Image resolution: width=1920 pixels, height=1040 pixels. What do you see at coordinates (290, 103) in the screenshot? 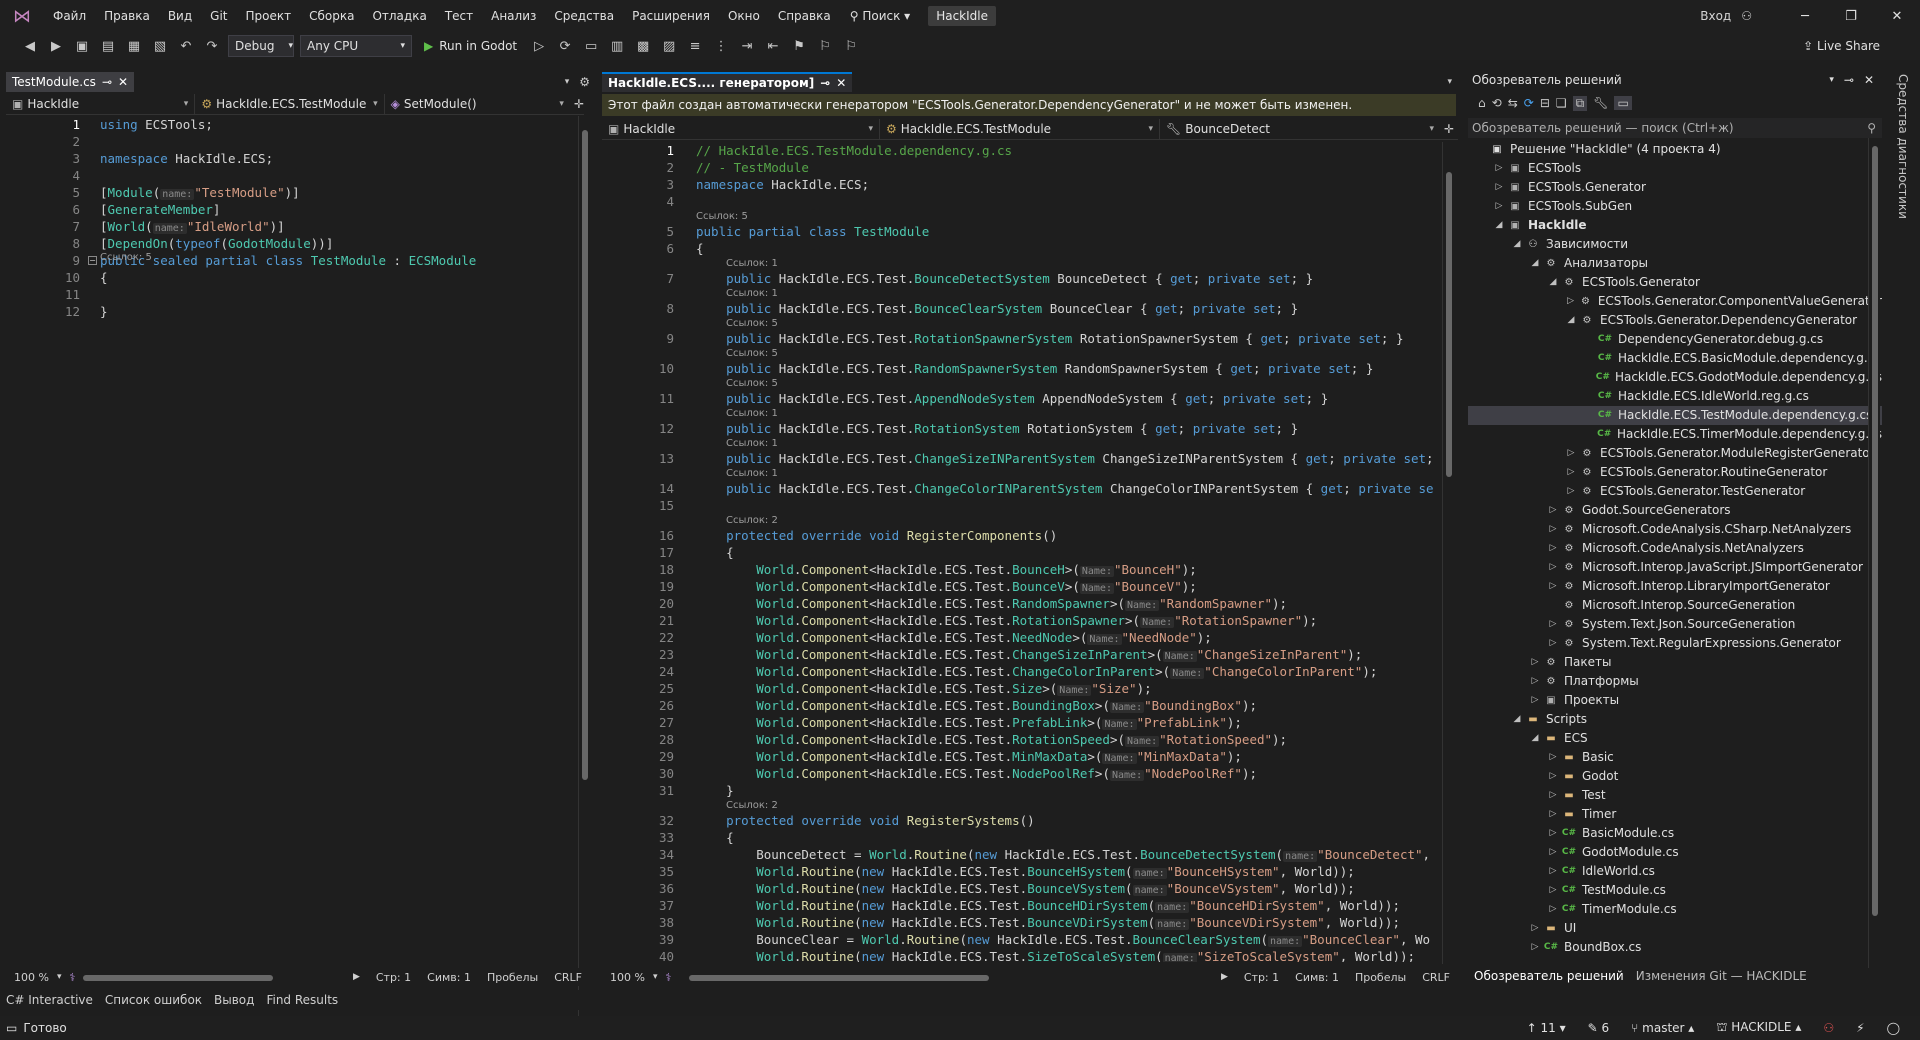
I see `nav-type: ⚙ HackIdle.ECS.TestModule ▾` at bounding box center [290, 103].